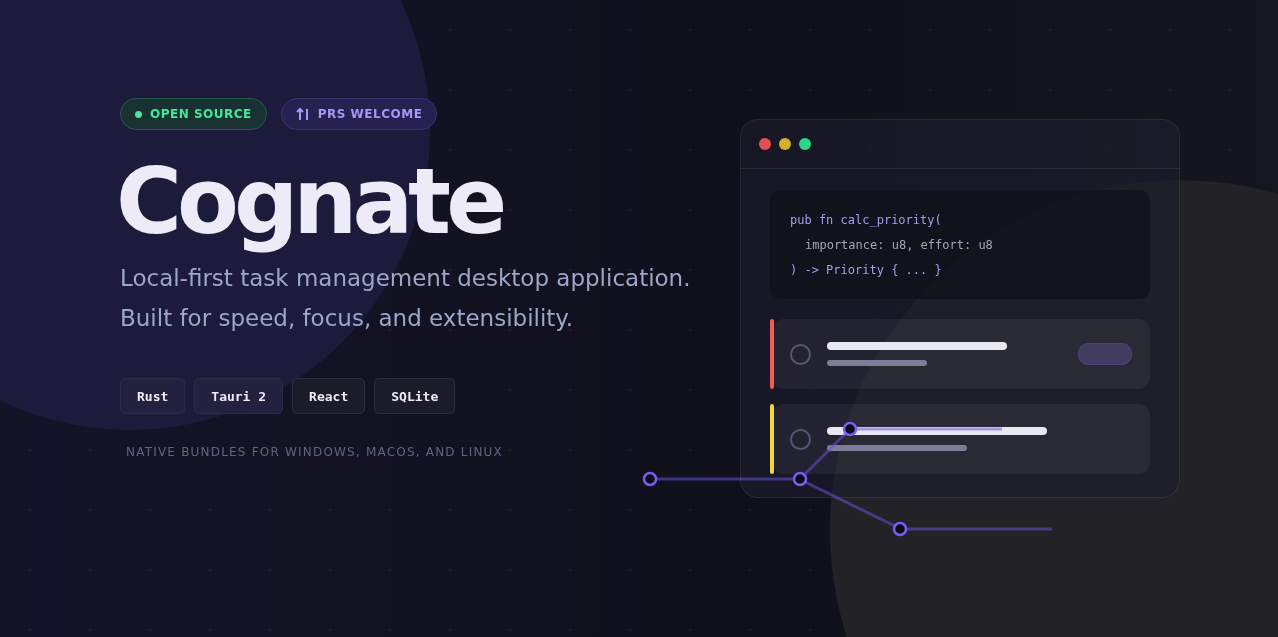 The width and height of the screenshot is (1278, 637). I want to click on tech-chip: SQLite, so click(415, 396).